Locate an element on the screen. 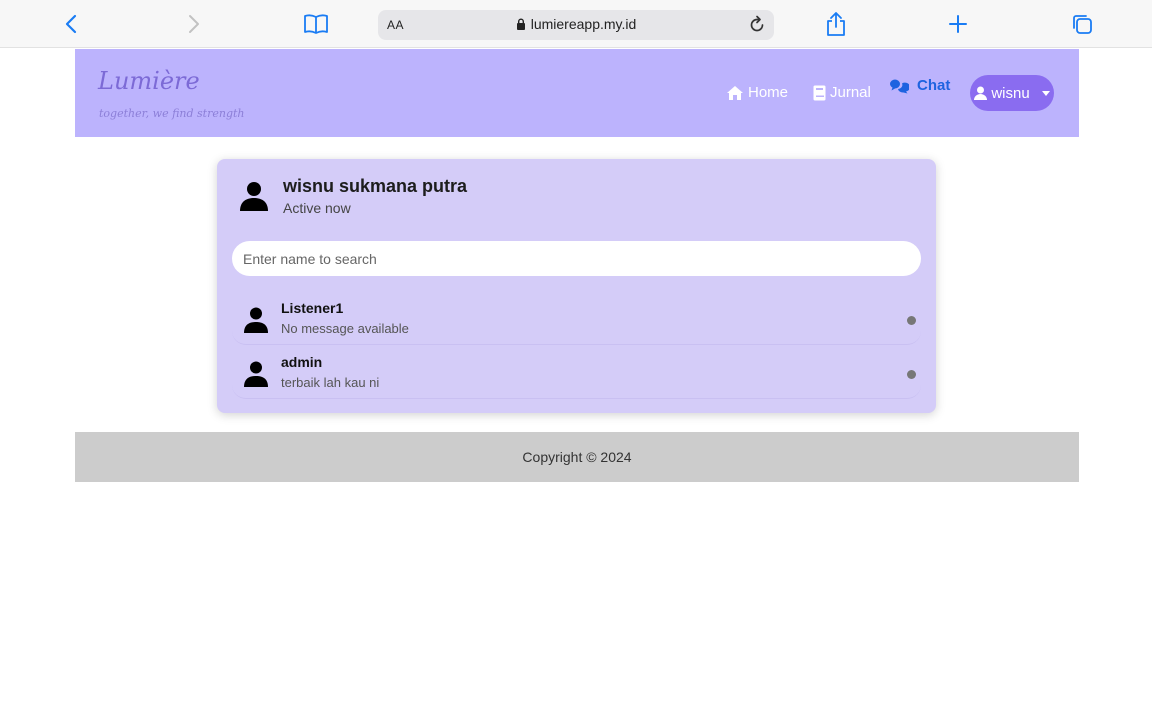 The image size is (1152, 720). user-name: Listener1 is located at coordinates (312, 308).